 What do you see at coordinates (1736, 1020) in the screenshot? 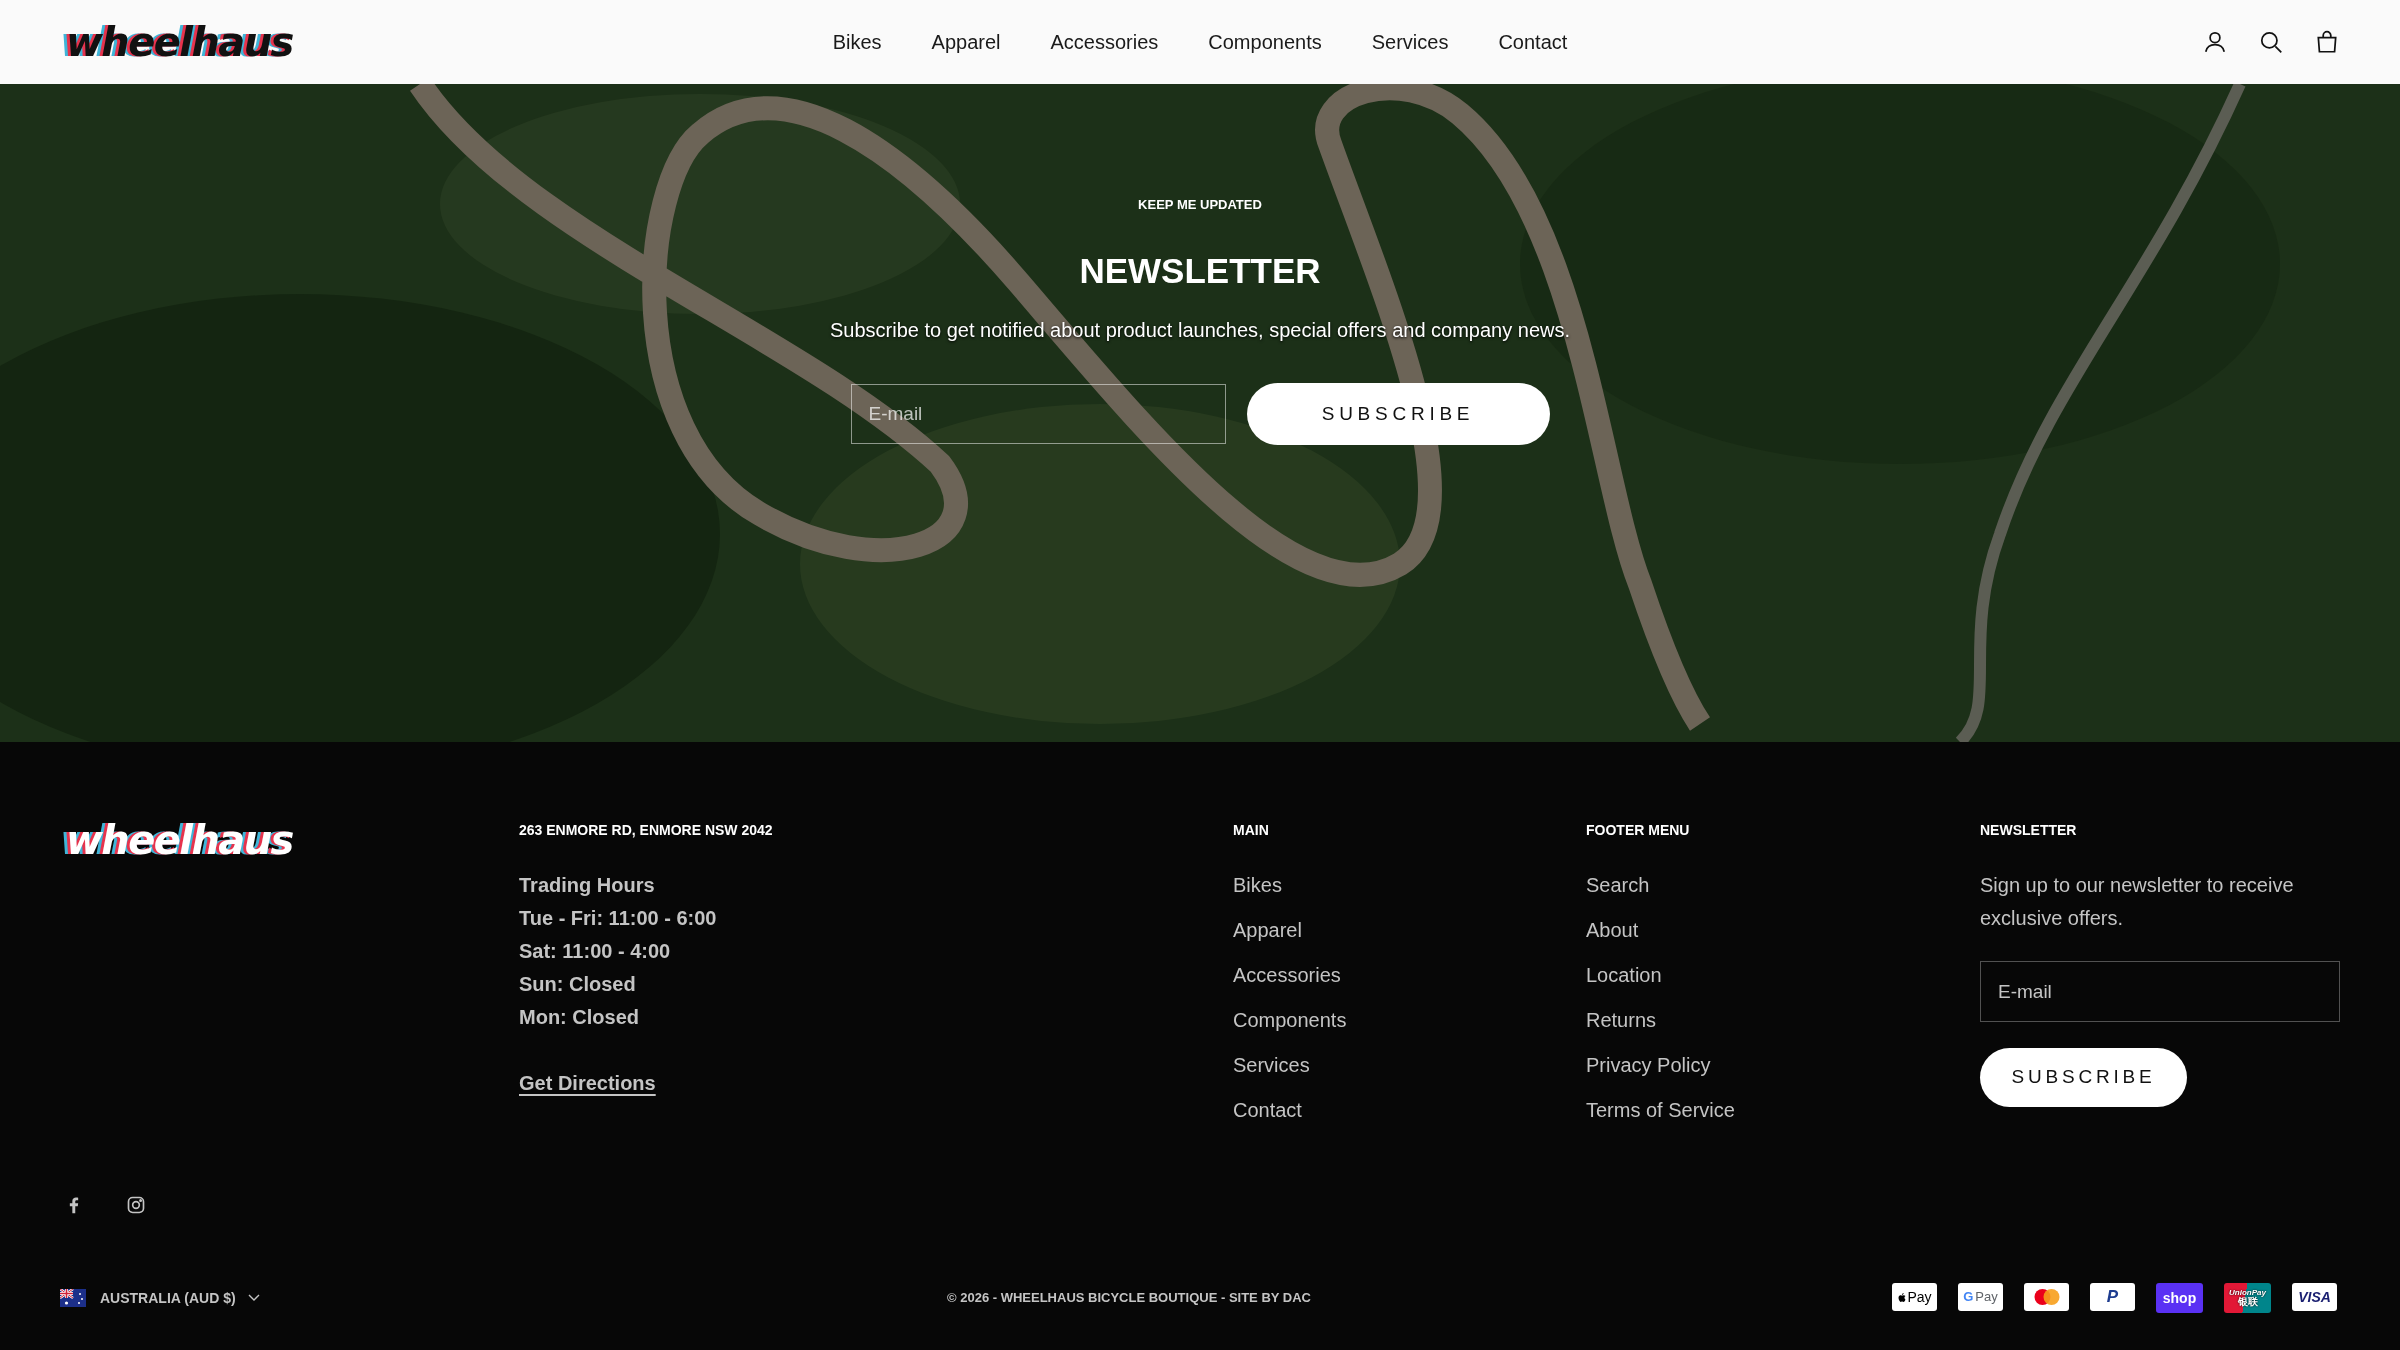
I see `footer-link: Returns` at bounding box center [1736, 1020].